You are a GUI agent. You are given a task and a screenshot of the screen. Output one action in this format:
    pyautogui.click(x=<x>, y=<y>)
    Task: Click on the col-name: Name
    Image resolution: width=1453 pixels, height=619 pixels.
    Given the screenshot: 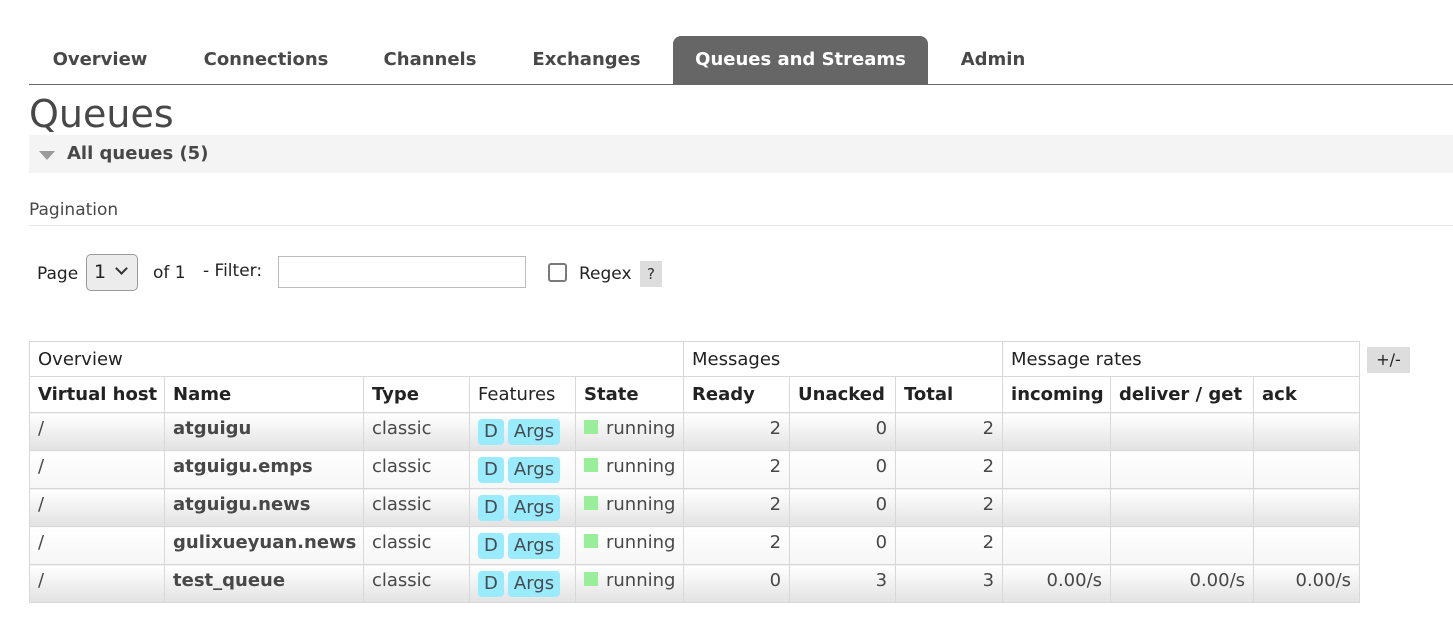 What is the action you would take?
    pyautogui.click(x=264, y=394)
    